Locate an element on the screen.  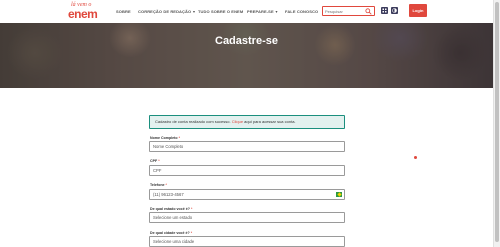
grid-icon is located at coordinates (384, 10).